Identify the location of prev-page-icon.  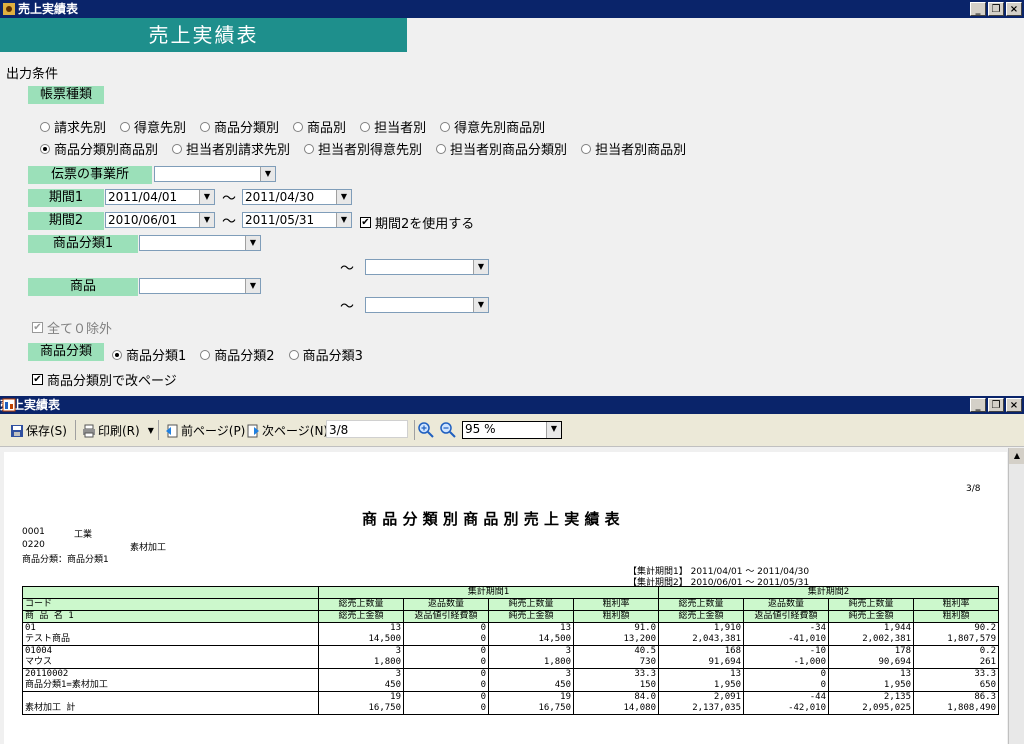
(172, 430).